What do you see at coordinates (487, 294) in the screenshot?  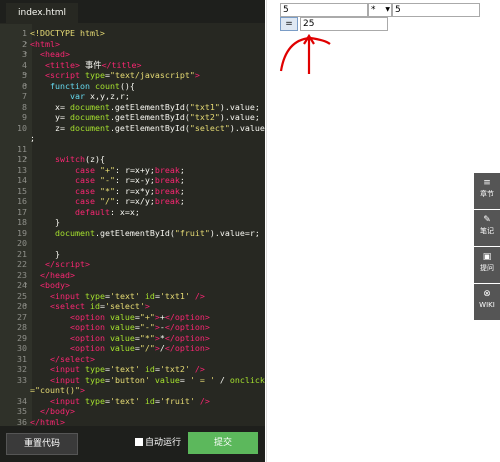 I see `wiki-icon: ⊗` at bounding box center [487, 294].